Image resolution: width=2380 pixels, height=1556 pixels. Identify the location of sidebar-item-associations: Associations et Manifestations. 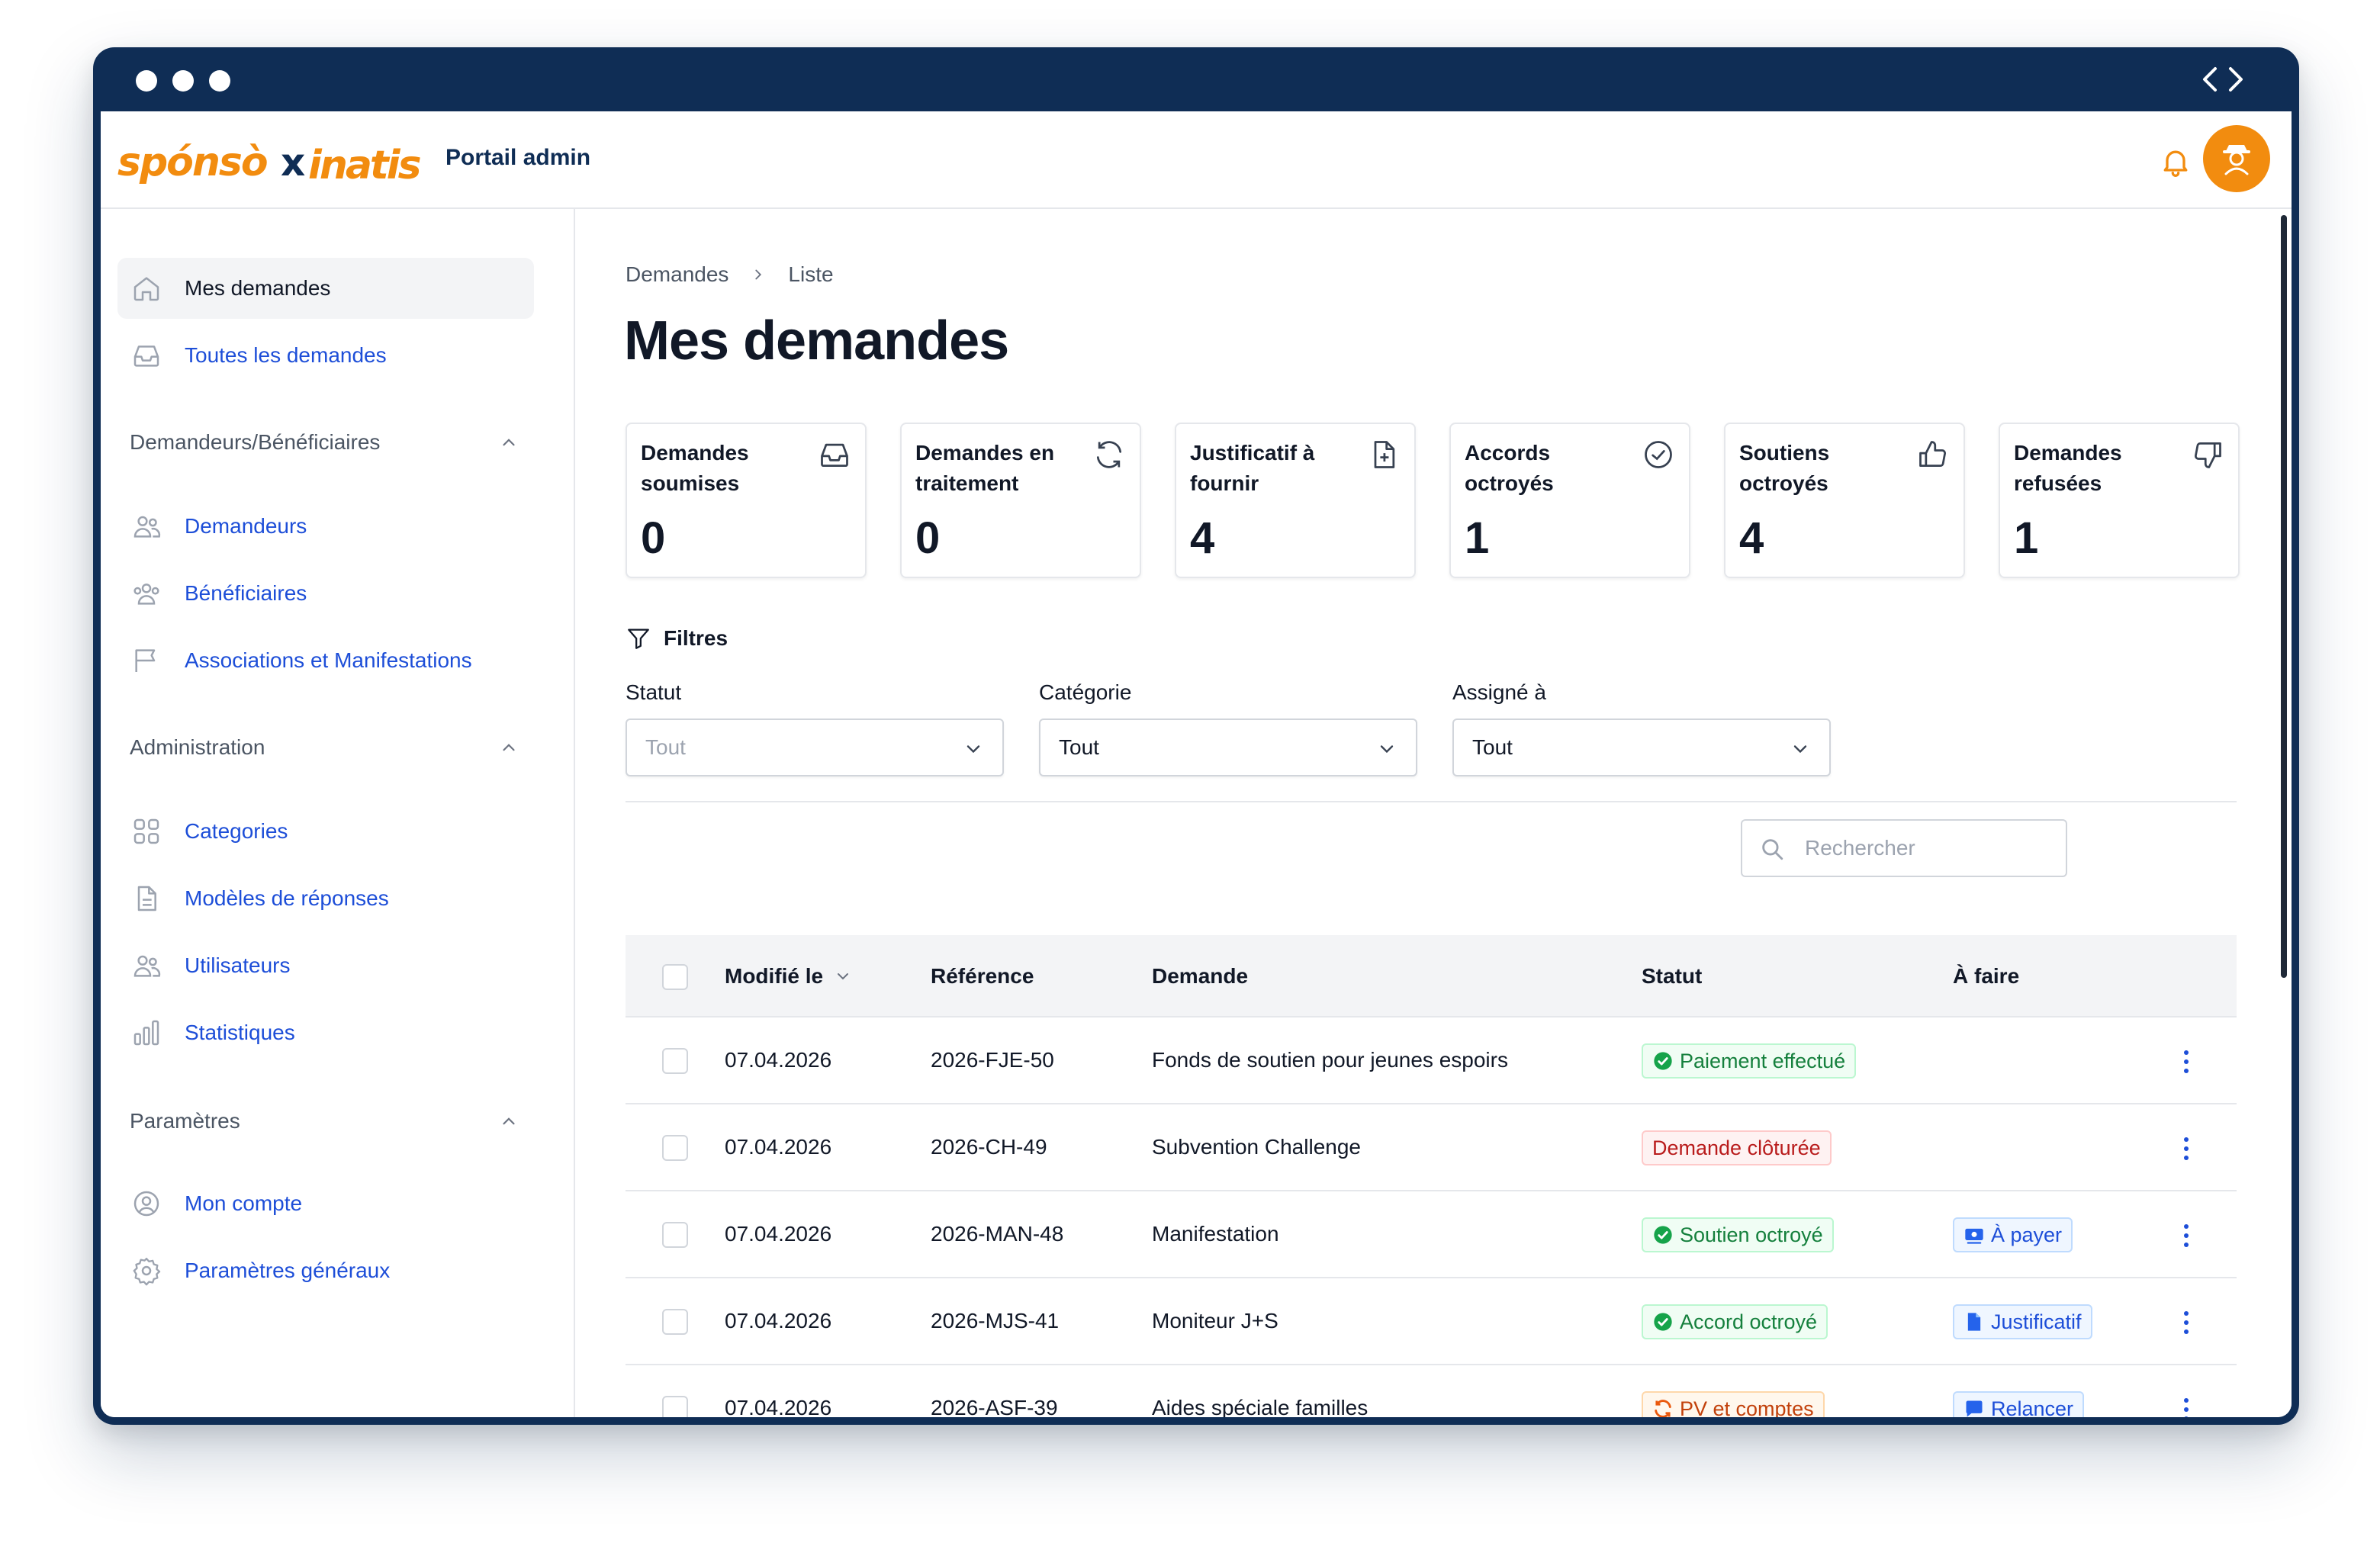
(325, 660).